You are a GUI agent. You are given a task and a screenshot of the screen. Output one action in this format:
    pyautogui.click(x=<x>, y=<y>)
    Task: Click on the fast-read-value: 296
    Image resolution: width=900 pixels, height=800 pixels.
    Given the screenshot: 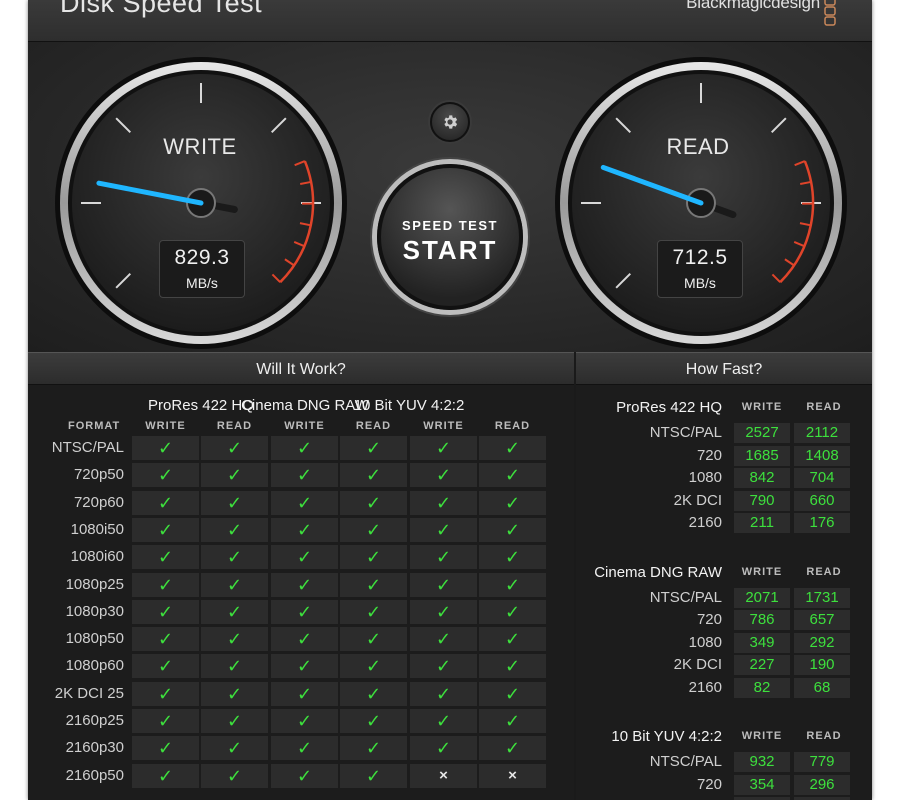 What is the action you would take?
    pyautogui.click(x=822, y=784)
    